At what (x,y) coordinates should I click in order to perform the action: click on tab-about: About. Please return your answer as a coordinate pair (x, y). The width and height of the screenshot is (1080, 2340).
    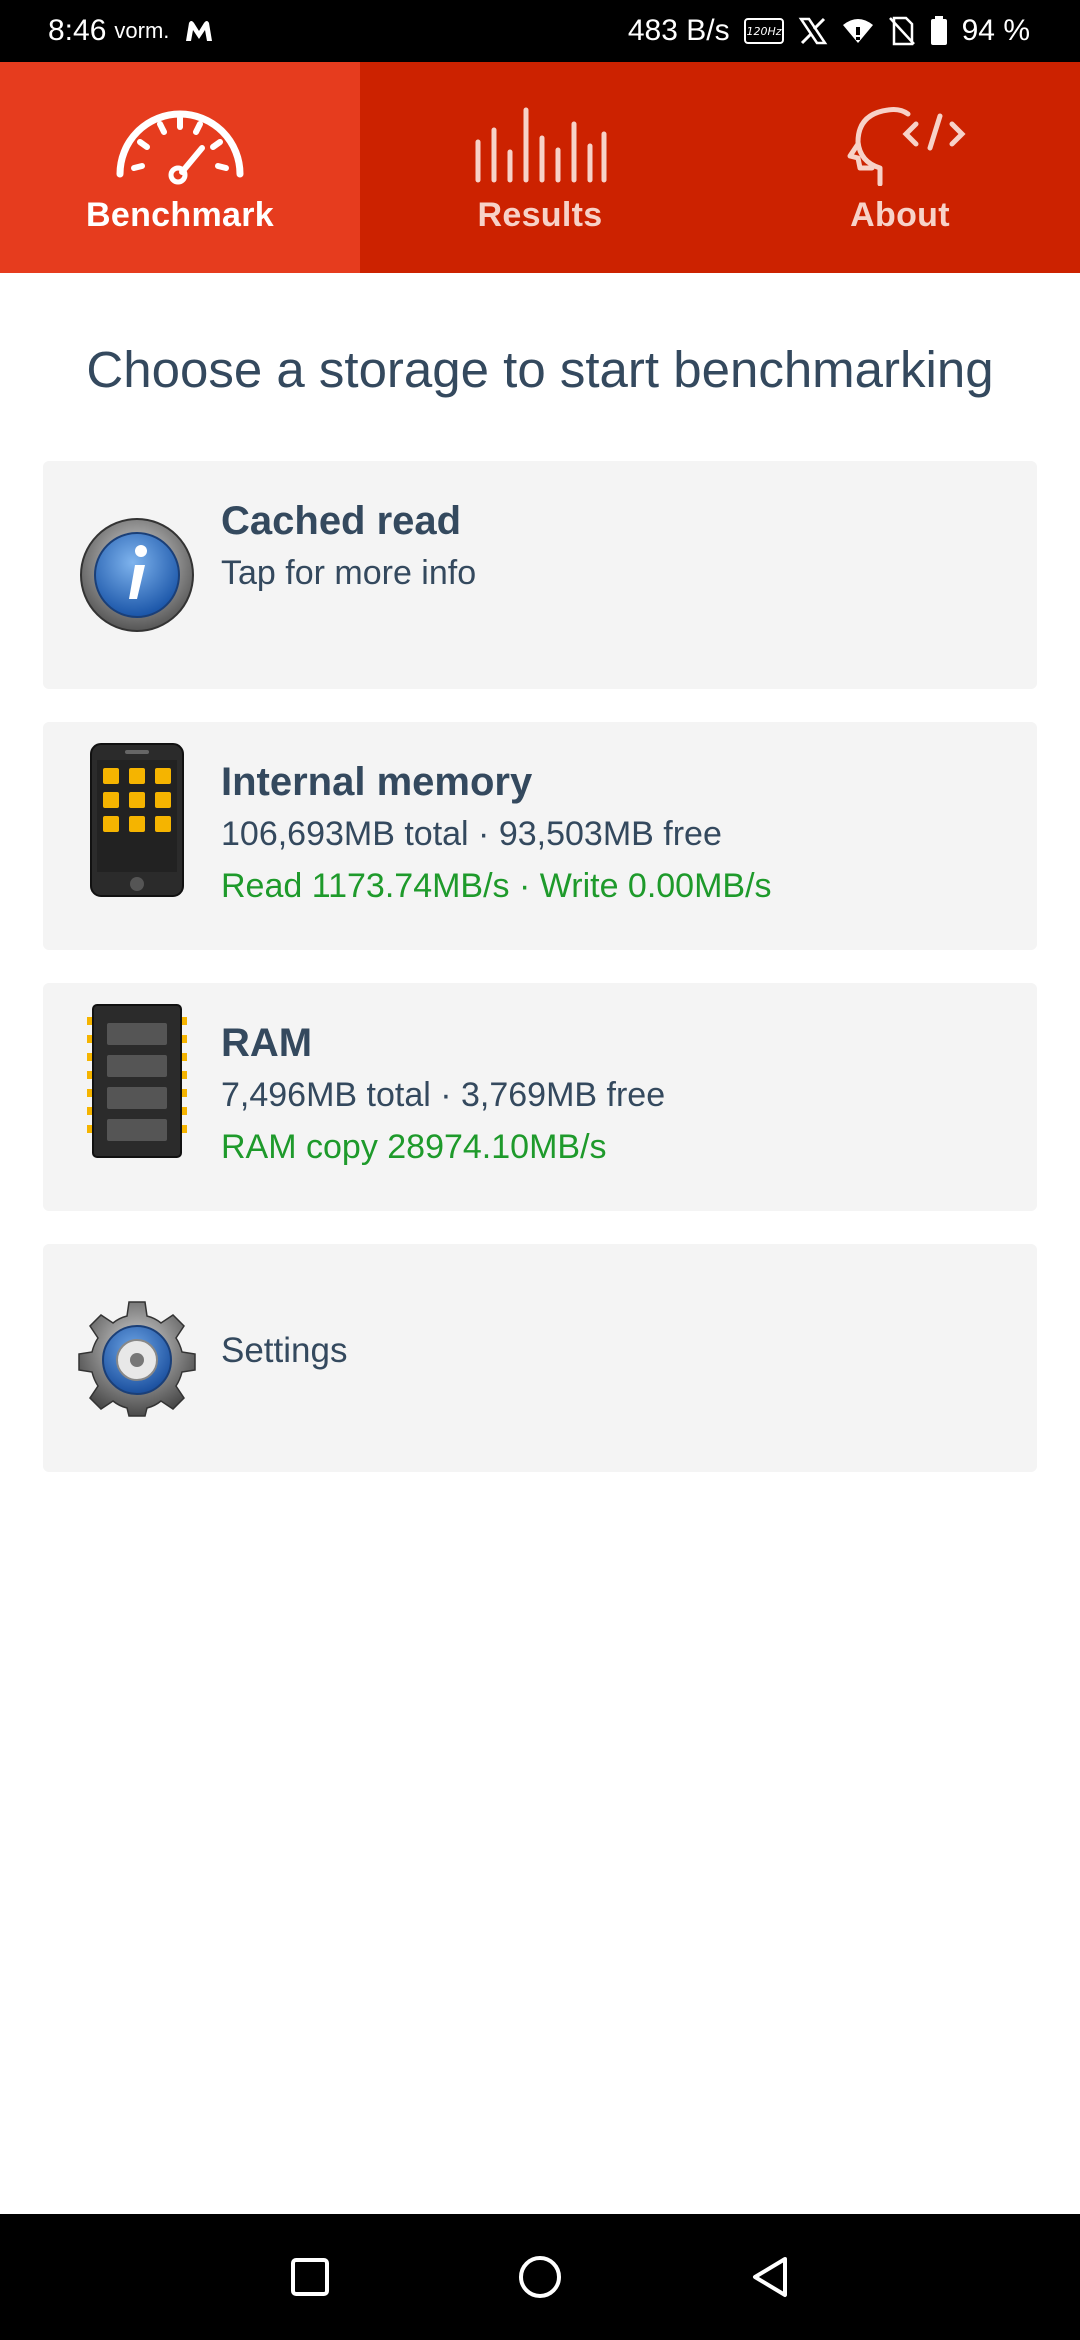
    Looking at the image, I should click on (900, 167).